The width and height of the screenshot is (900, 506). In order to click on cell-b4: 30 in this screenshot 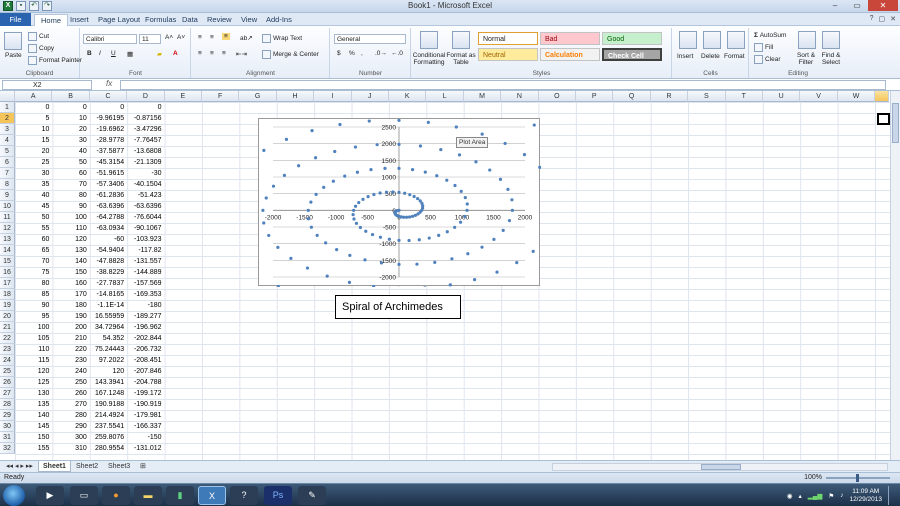, I will do `click(70, 140)`.